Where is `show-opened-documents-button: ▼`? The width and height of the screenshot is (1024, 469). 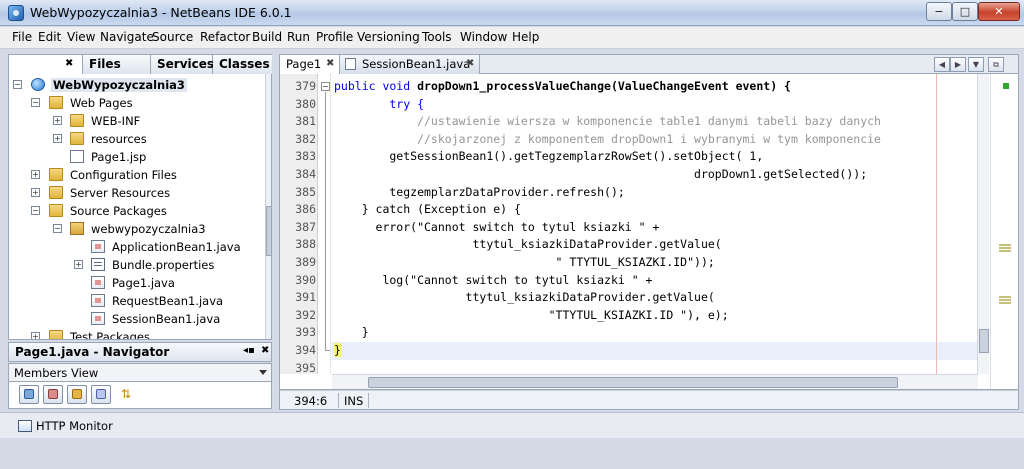 show-opened-documents-button: ▼ is located at coordinates (976, 64).